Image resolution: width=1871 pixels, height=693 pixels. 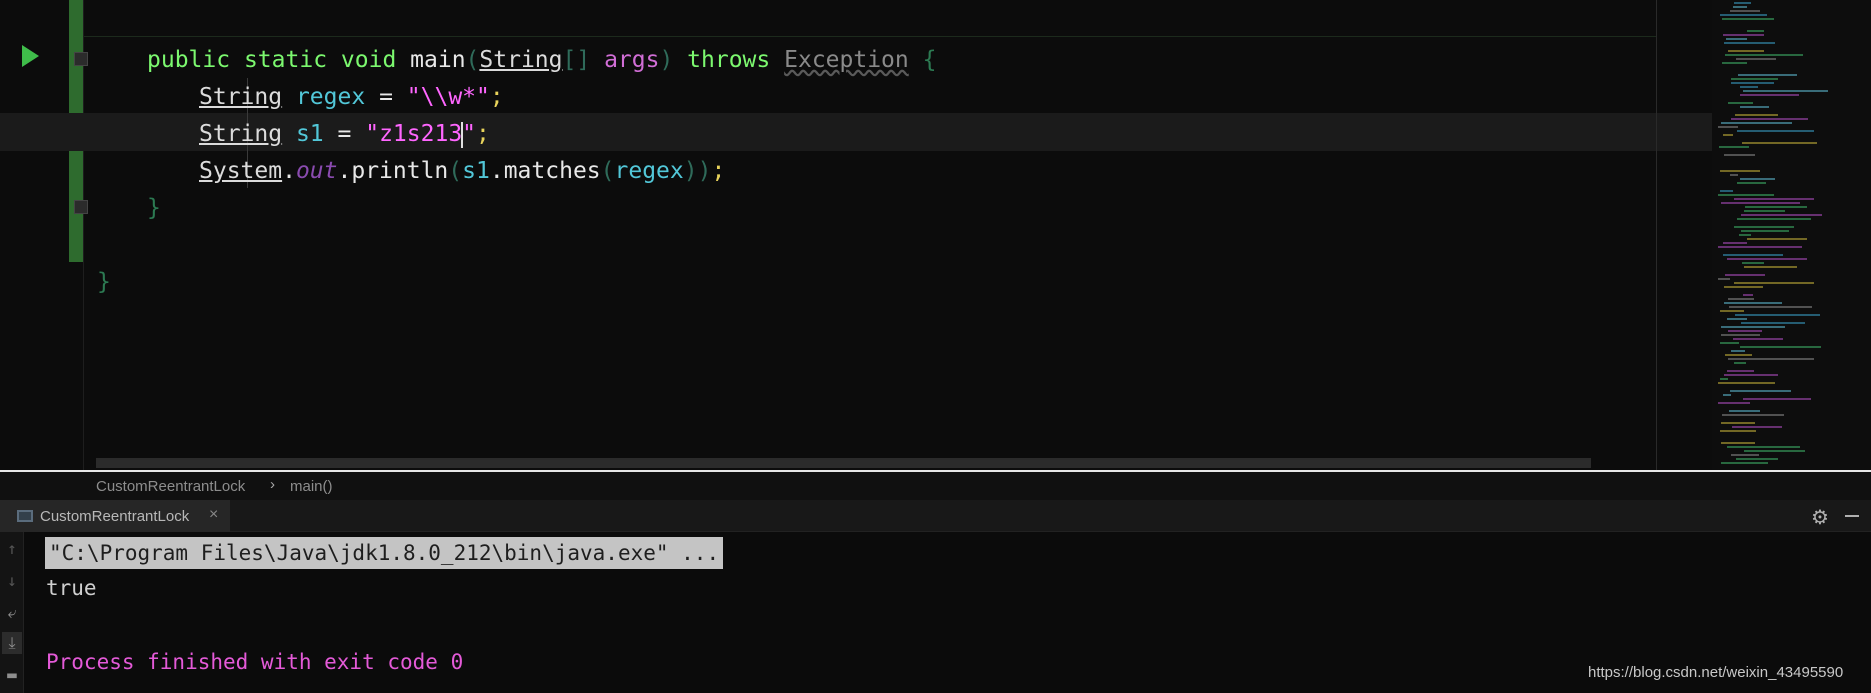 I want to click on string-literal: "z1s213, so click(x=414, y=134).